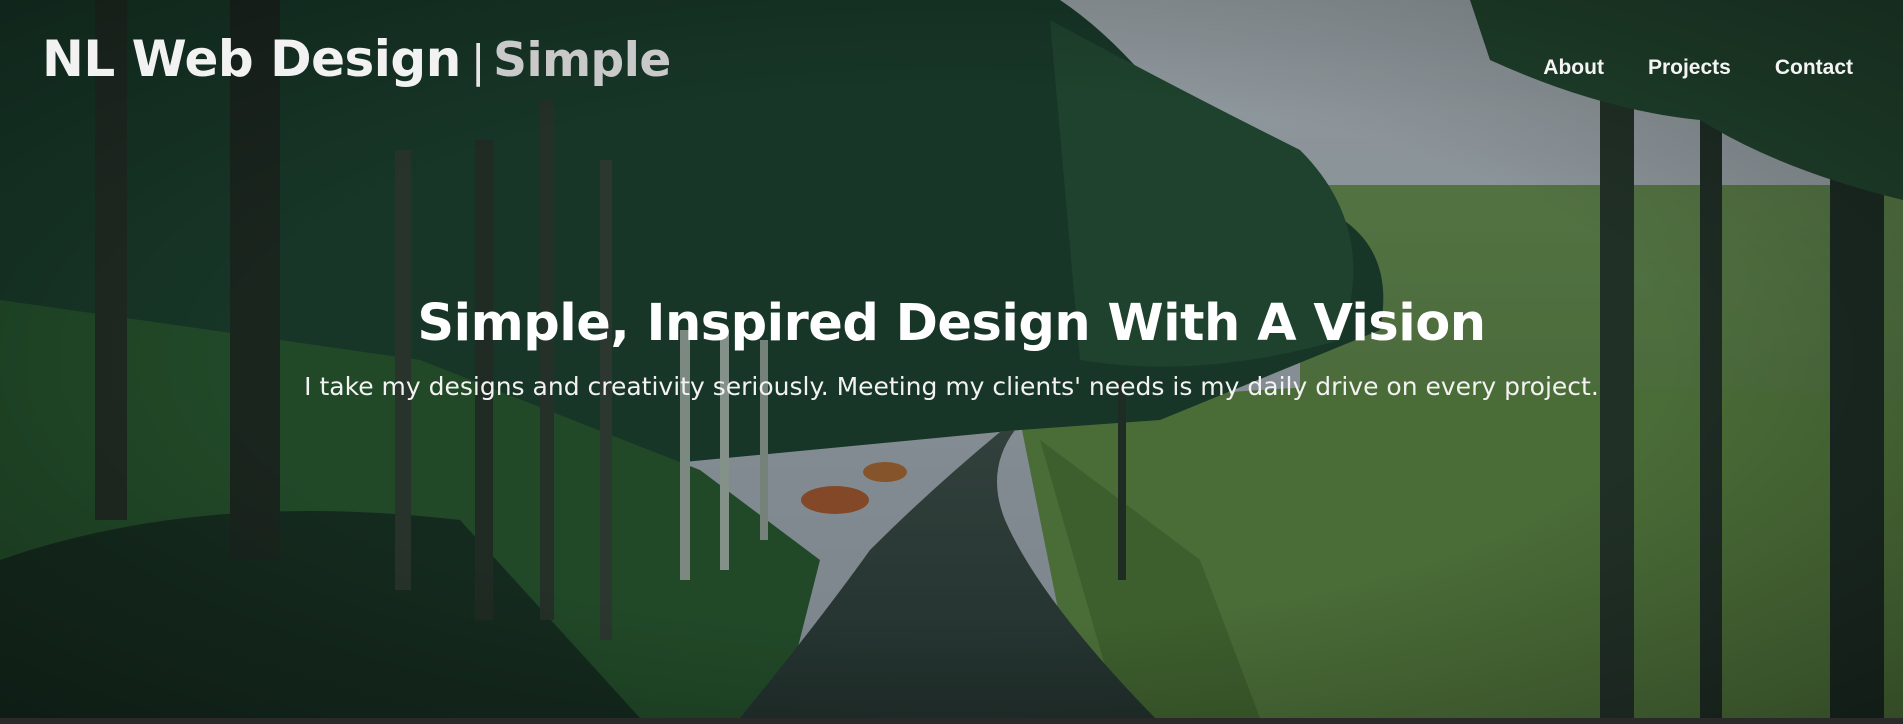 This screenshot has height=724, width=1903. I want to click on page-bottom-border, so click(951, 721).